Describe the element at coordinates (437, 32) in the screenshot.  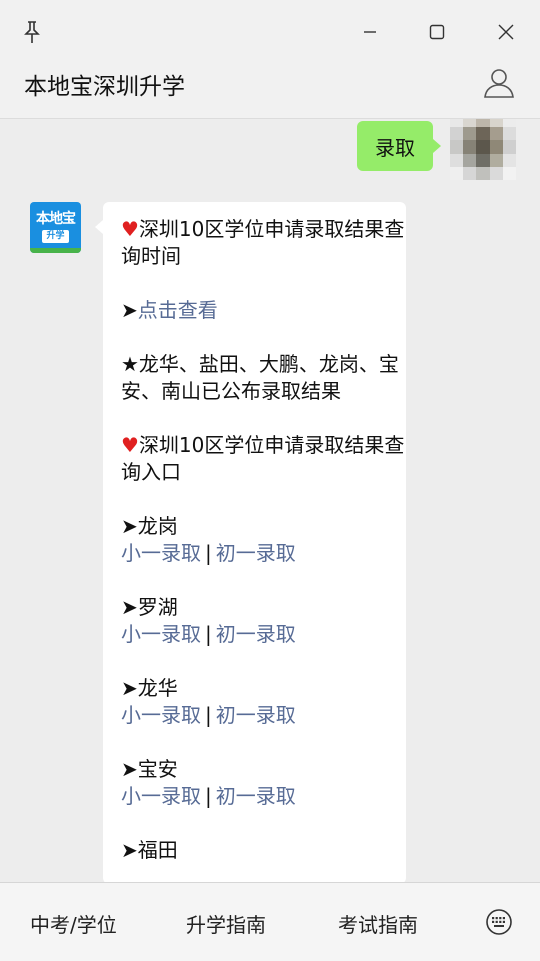
I see `maximize-icon` at that location.